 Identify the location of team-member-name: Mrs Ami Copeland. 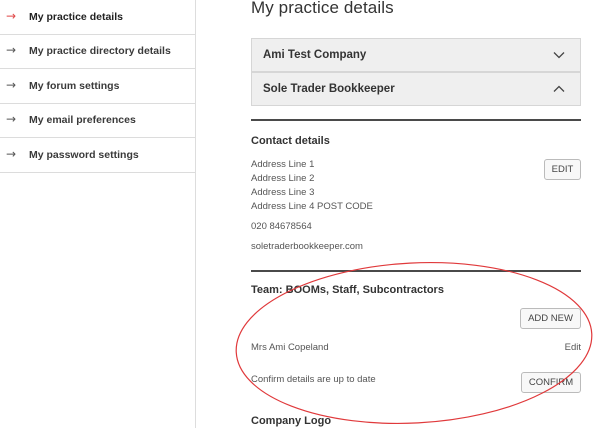
(290, 347).